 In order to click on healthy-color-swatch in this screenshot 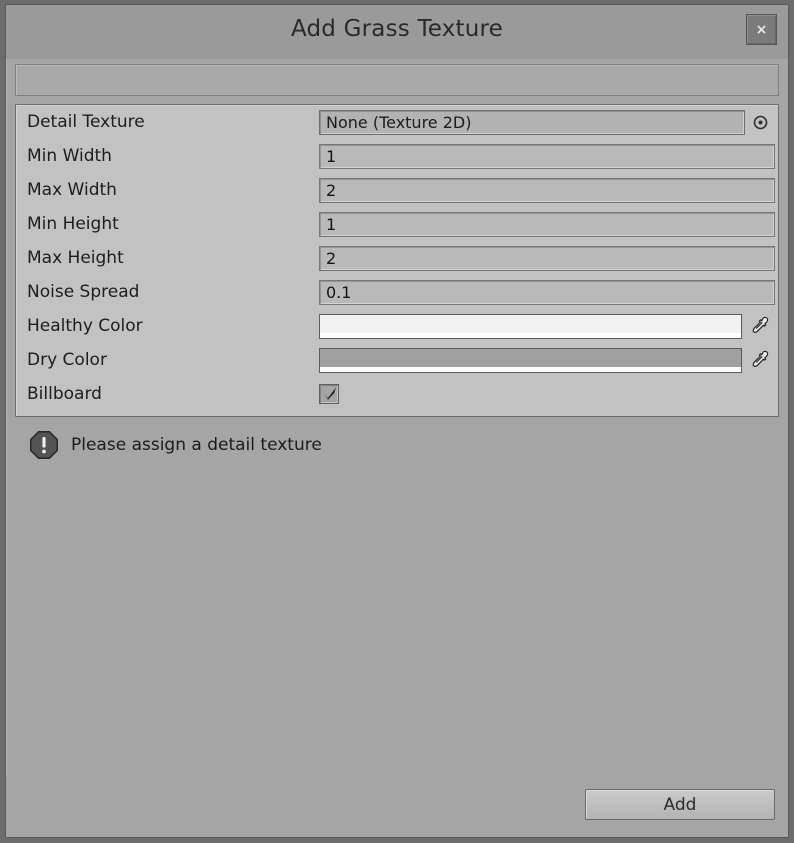, I will do `click(530, 326)`.